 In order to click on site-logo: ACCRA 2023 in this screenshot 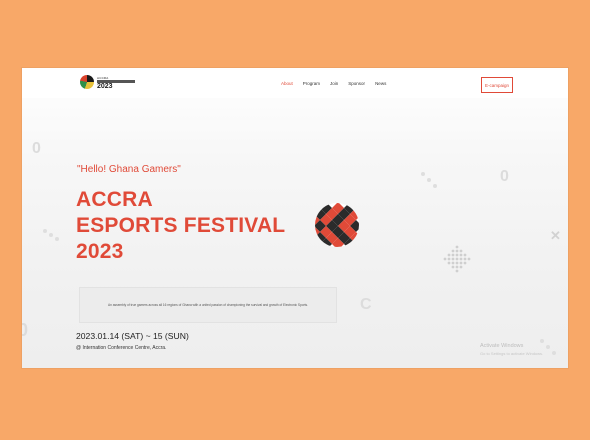, I will do `click(110, 83)`.